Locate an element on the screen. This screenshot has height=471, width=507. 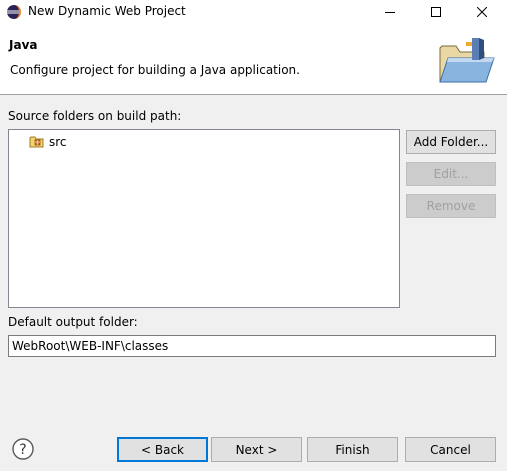
tree-item-src: src is located at coordinates (48, 142).